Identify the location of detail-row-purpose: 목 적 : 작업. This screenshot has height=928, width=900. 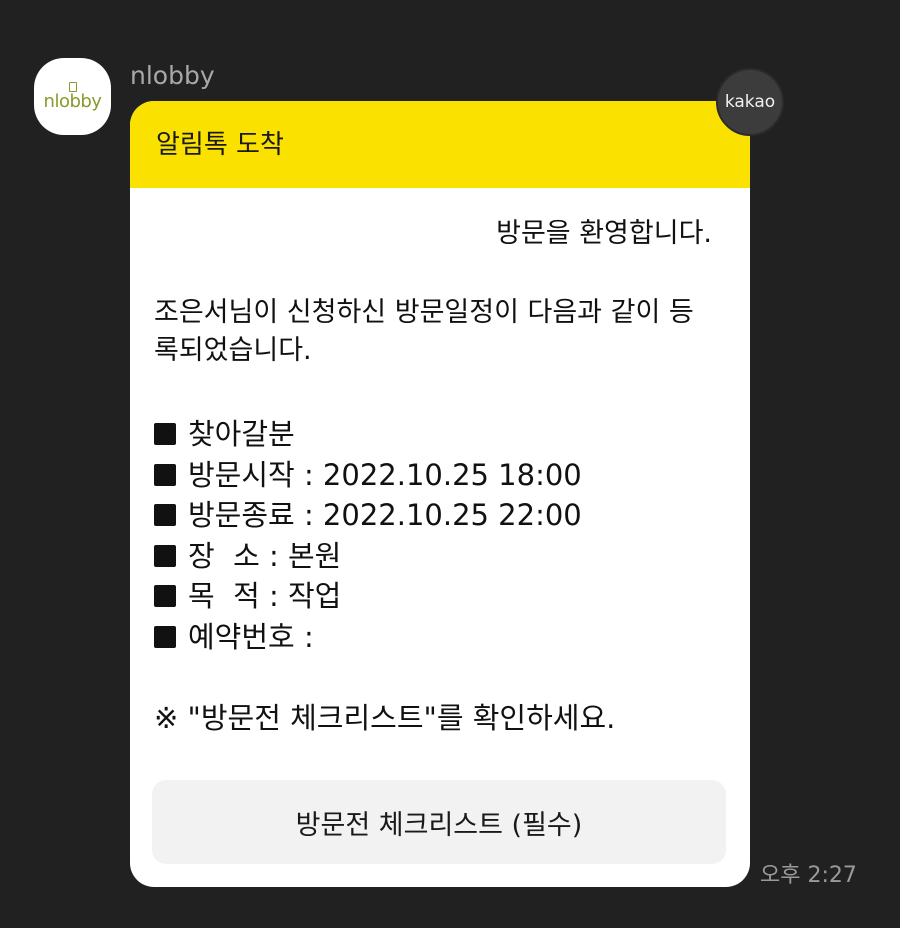
(441, 596).